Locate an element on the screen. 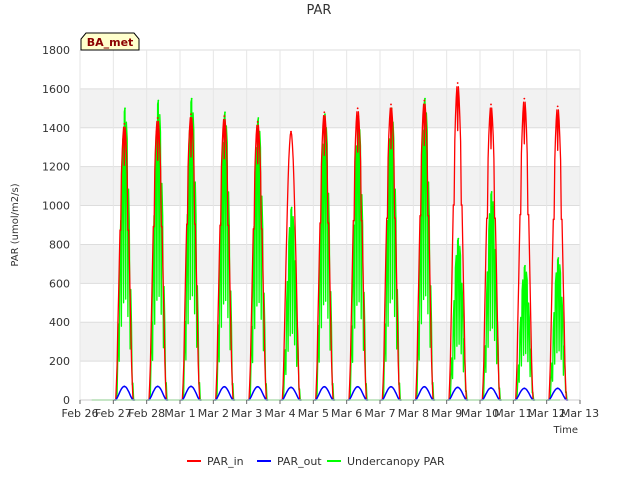 The image size is (640, 480). x-tick-label: Mar 9 is located at coordinates (446, 413).